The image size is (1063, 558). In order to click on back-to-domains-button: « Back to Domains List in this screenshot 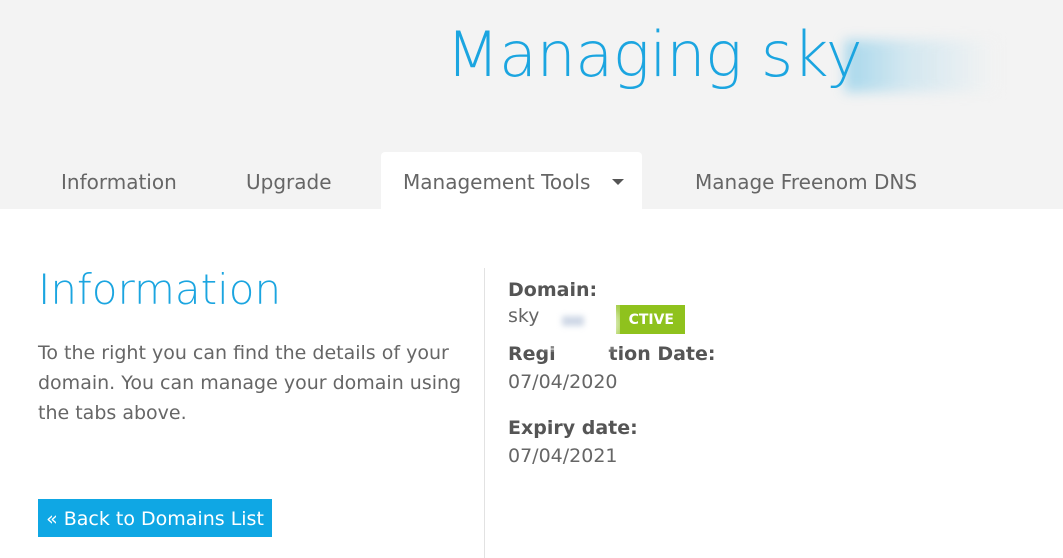, I will do `click(155, 518)`.